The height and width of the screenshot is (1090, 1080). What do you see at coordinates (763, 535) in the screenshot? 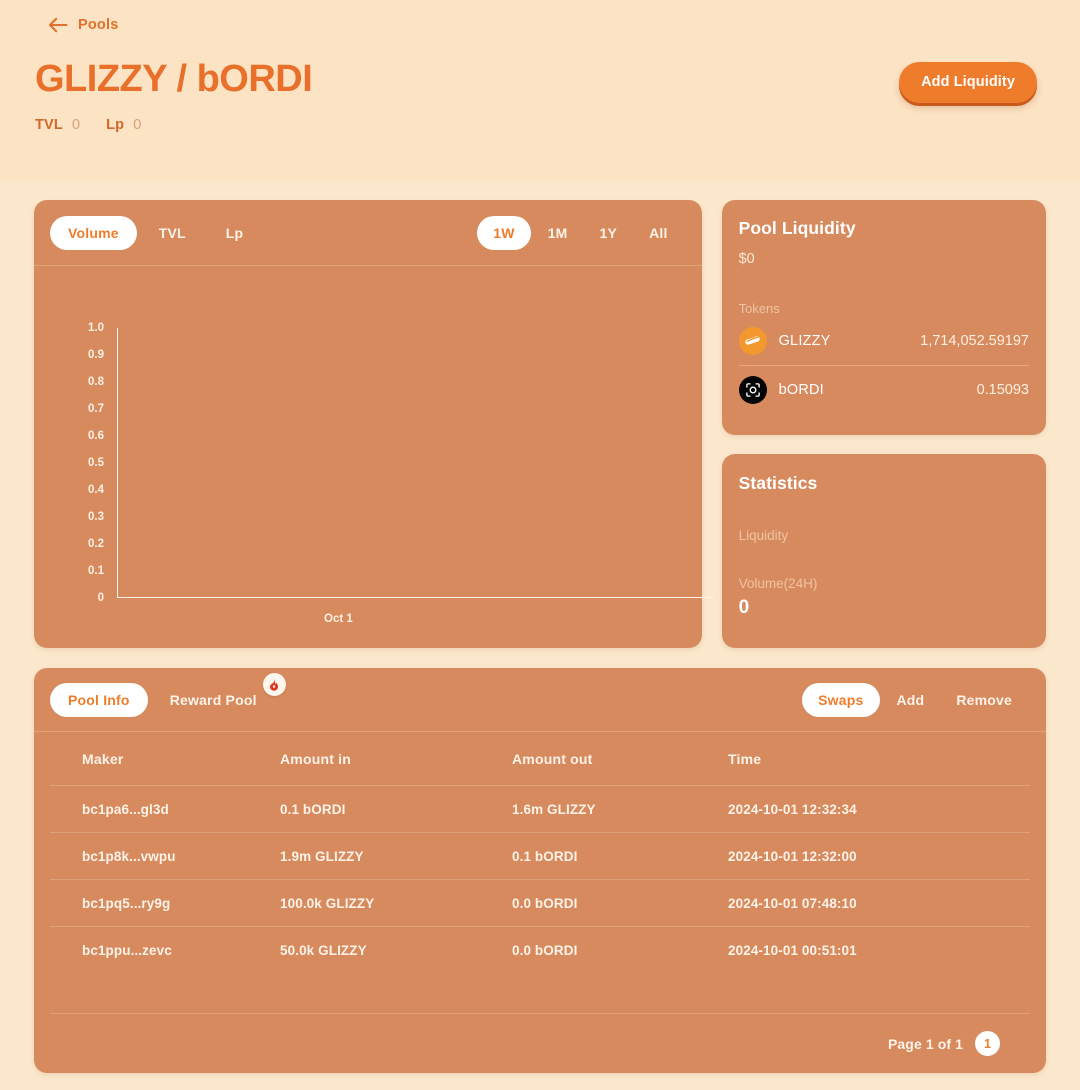
I see `statistics-liquidity-label: Liquidity` at bounding box center [763, 535].